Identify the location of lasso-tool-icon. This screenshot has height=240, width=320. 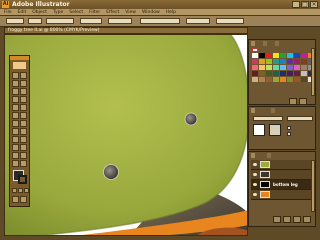
(23, 83).